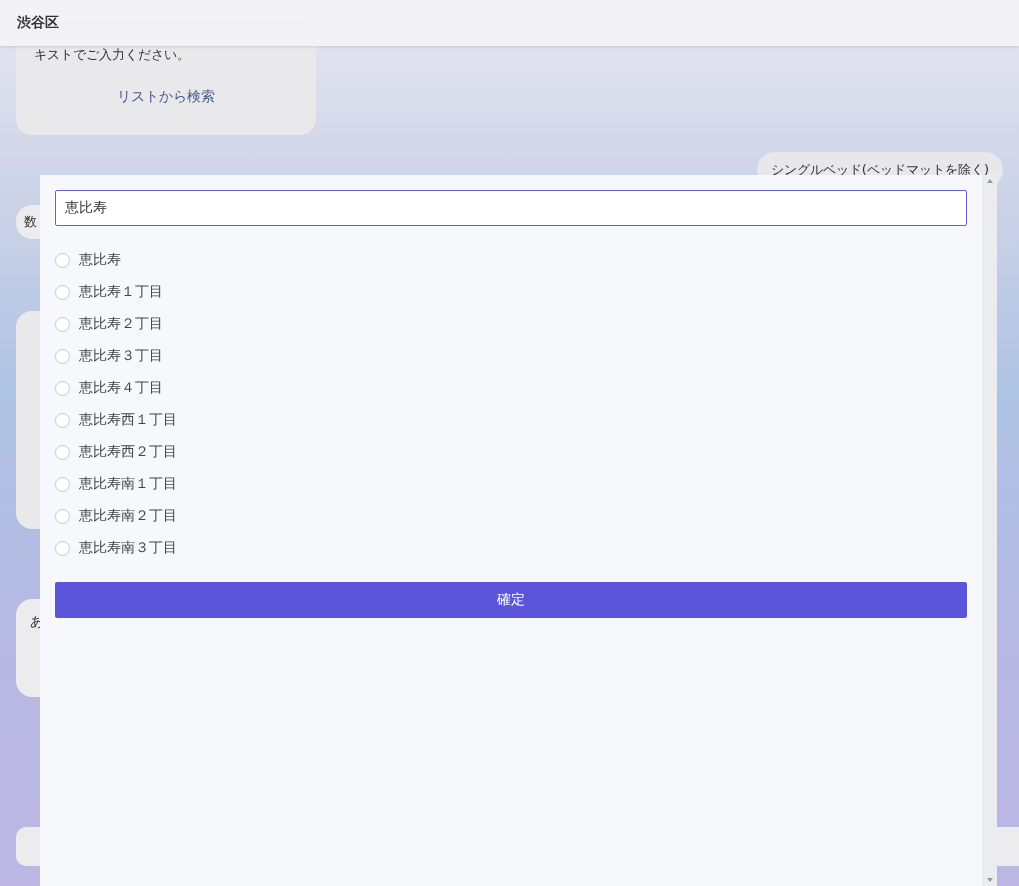  I want to click on radio-option: 恵比寿西１丁目, so click(116, 420).